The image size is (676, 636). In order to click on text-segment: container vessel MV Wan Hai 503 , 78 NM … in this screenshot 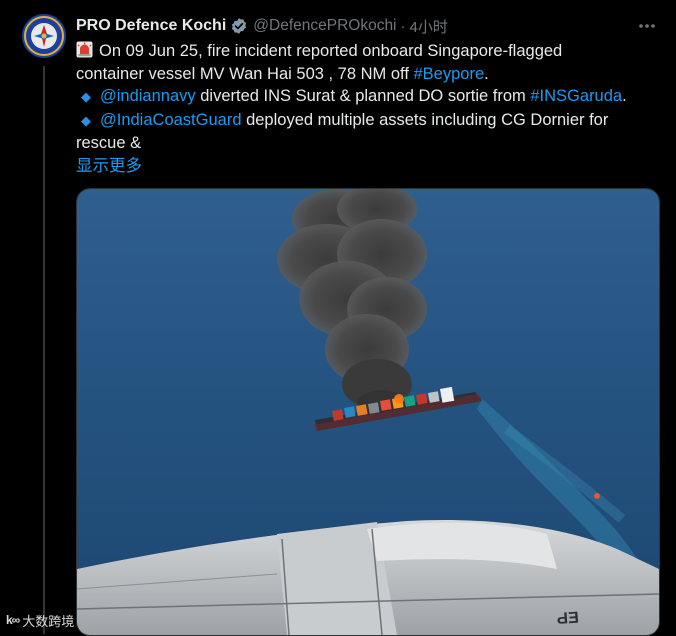, I will do `click(245, 73)`.